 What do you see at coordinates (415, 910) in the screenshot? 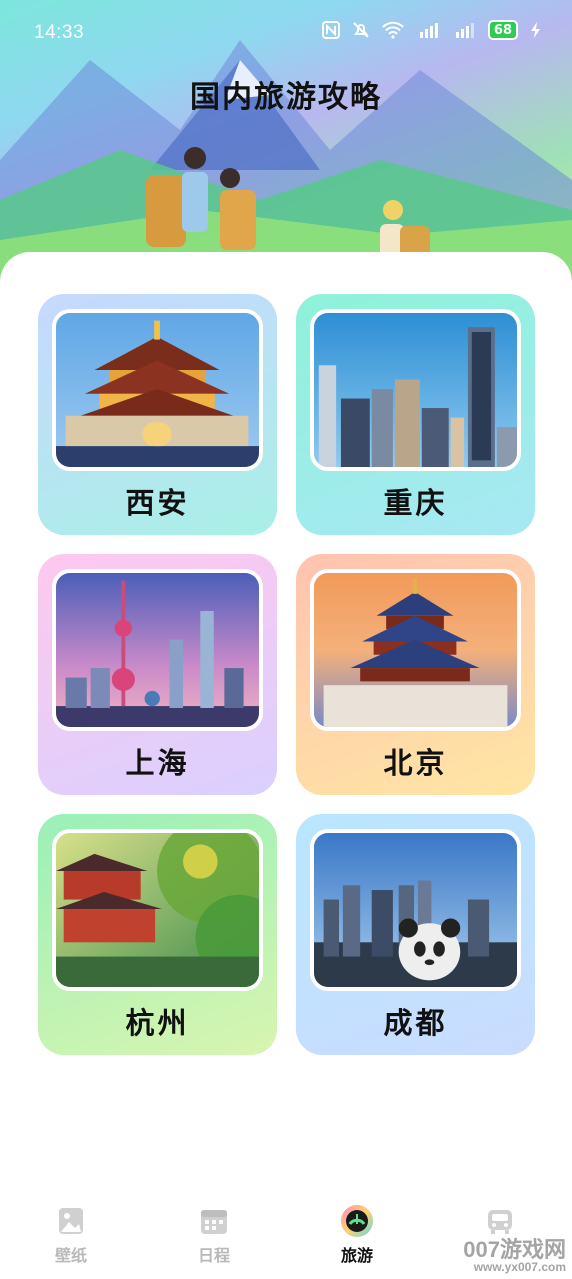
I see `city-photo-chengdu` at bounding box center [415, 910].